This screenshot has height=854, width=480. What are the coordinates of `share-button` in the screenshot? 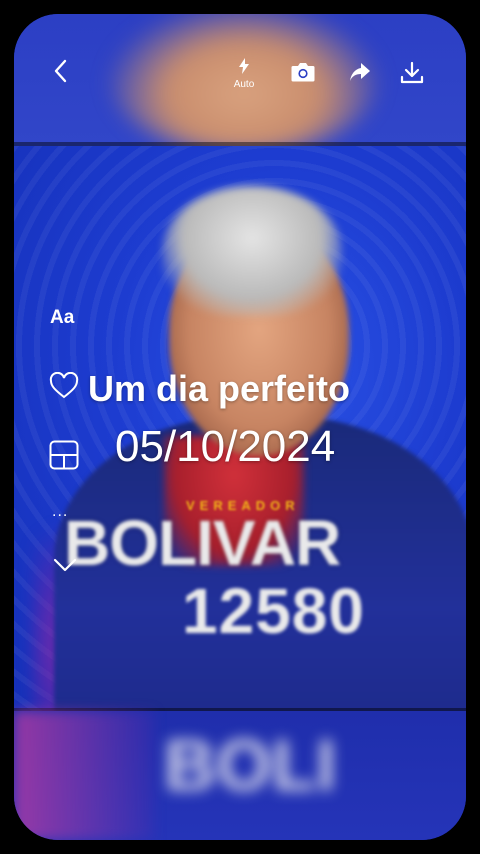 It's located at (360, 72).